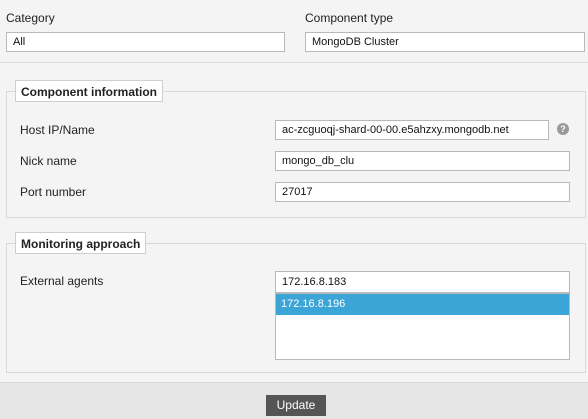 The image size is (588, 419). What do you see at coordinates (294, 62) in the screenshot?
I see `divider` at bounding box center [294, 62].